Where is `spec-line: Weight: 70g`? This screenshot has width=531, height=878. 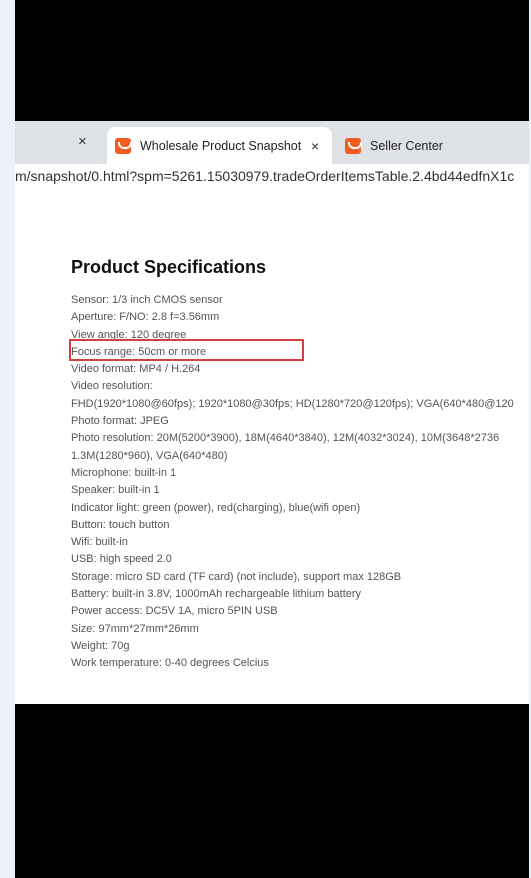
spec-line: Weight: 70g is located at coordinates (100, 645).